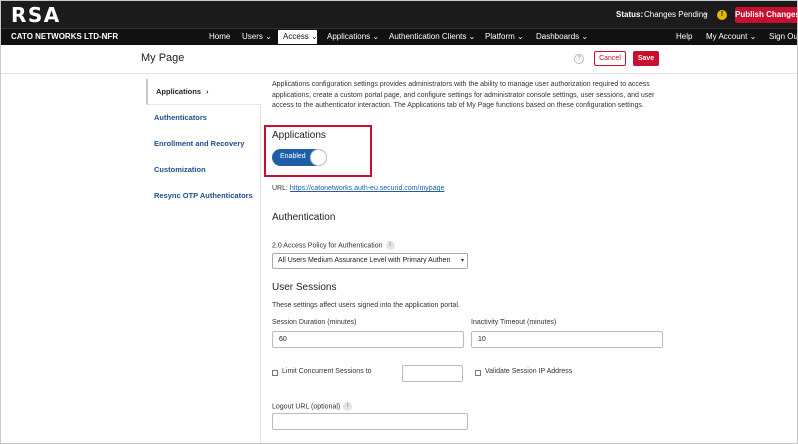 Image resolution: width=798 pixels, height=444 pixels. I want to click on limit-sessions-input, so click(432, 373).